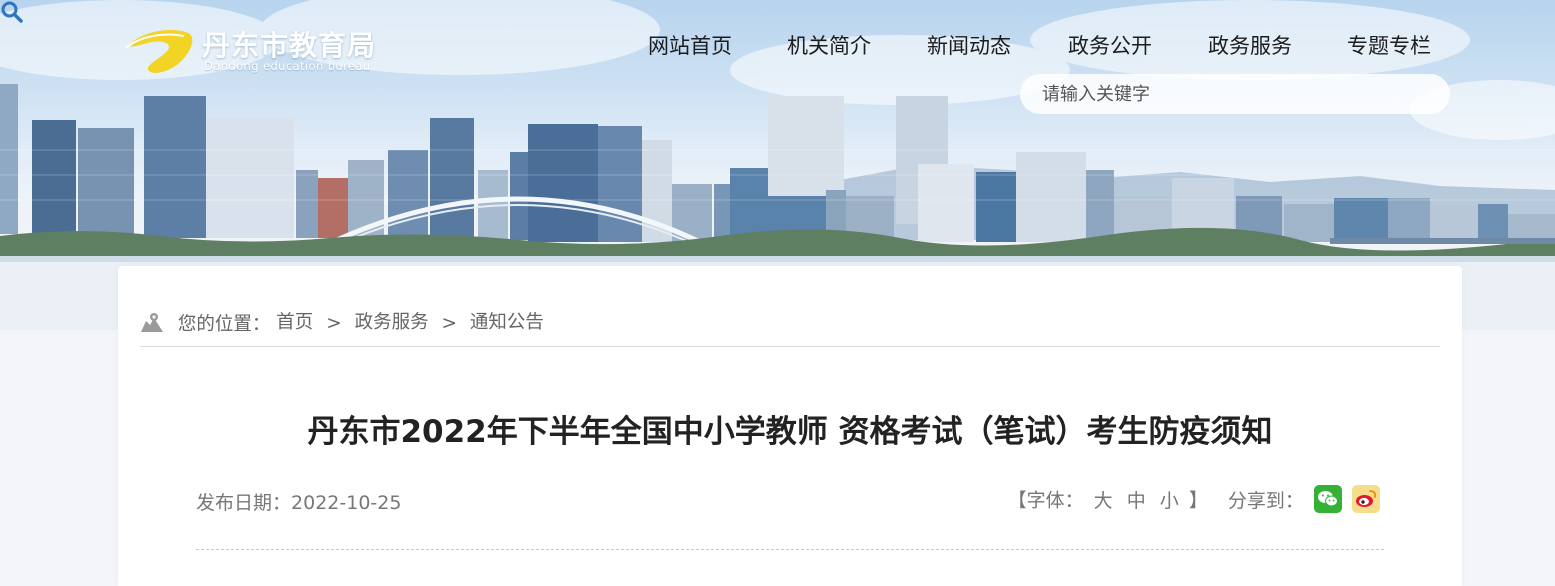 The width and height of the screenshot is (1555, 586). I want to click on nav-item-news: 新闻动态, so click(969, 45).